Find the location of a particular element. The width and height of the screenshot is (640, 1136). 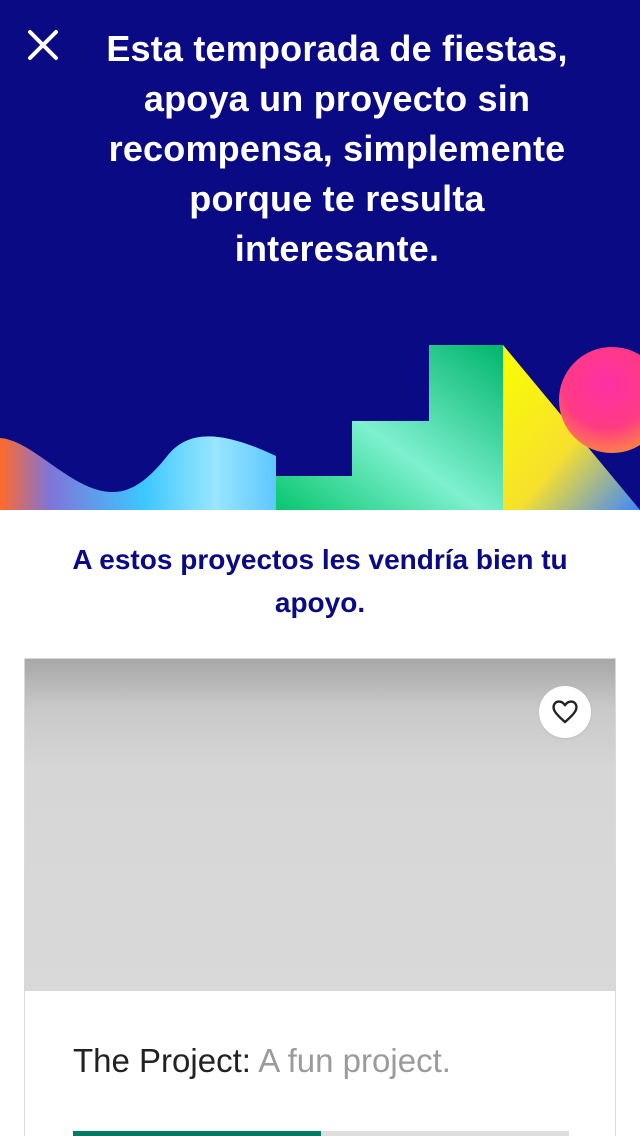

heart-outline-icon is located at coordinates (565, 712).